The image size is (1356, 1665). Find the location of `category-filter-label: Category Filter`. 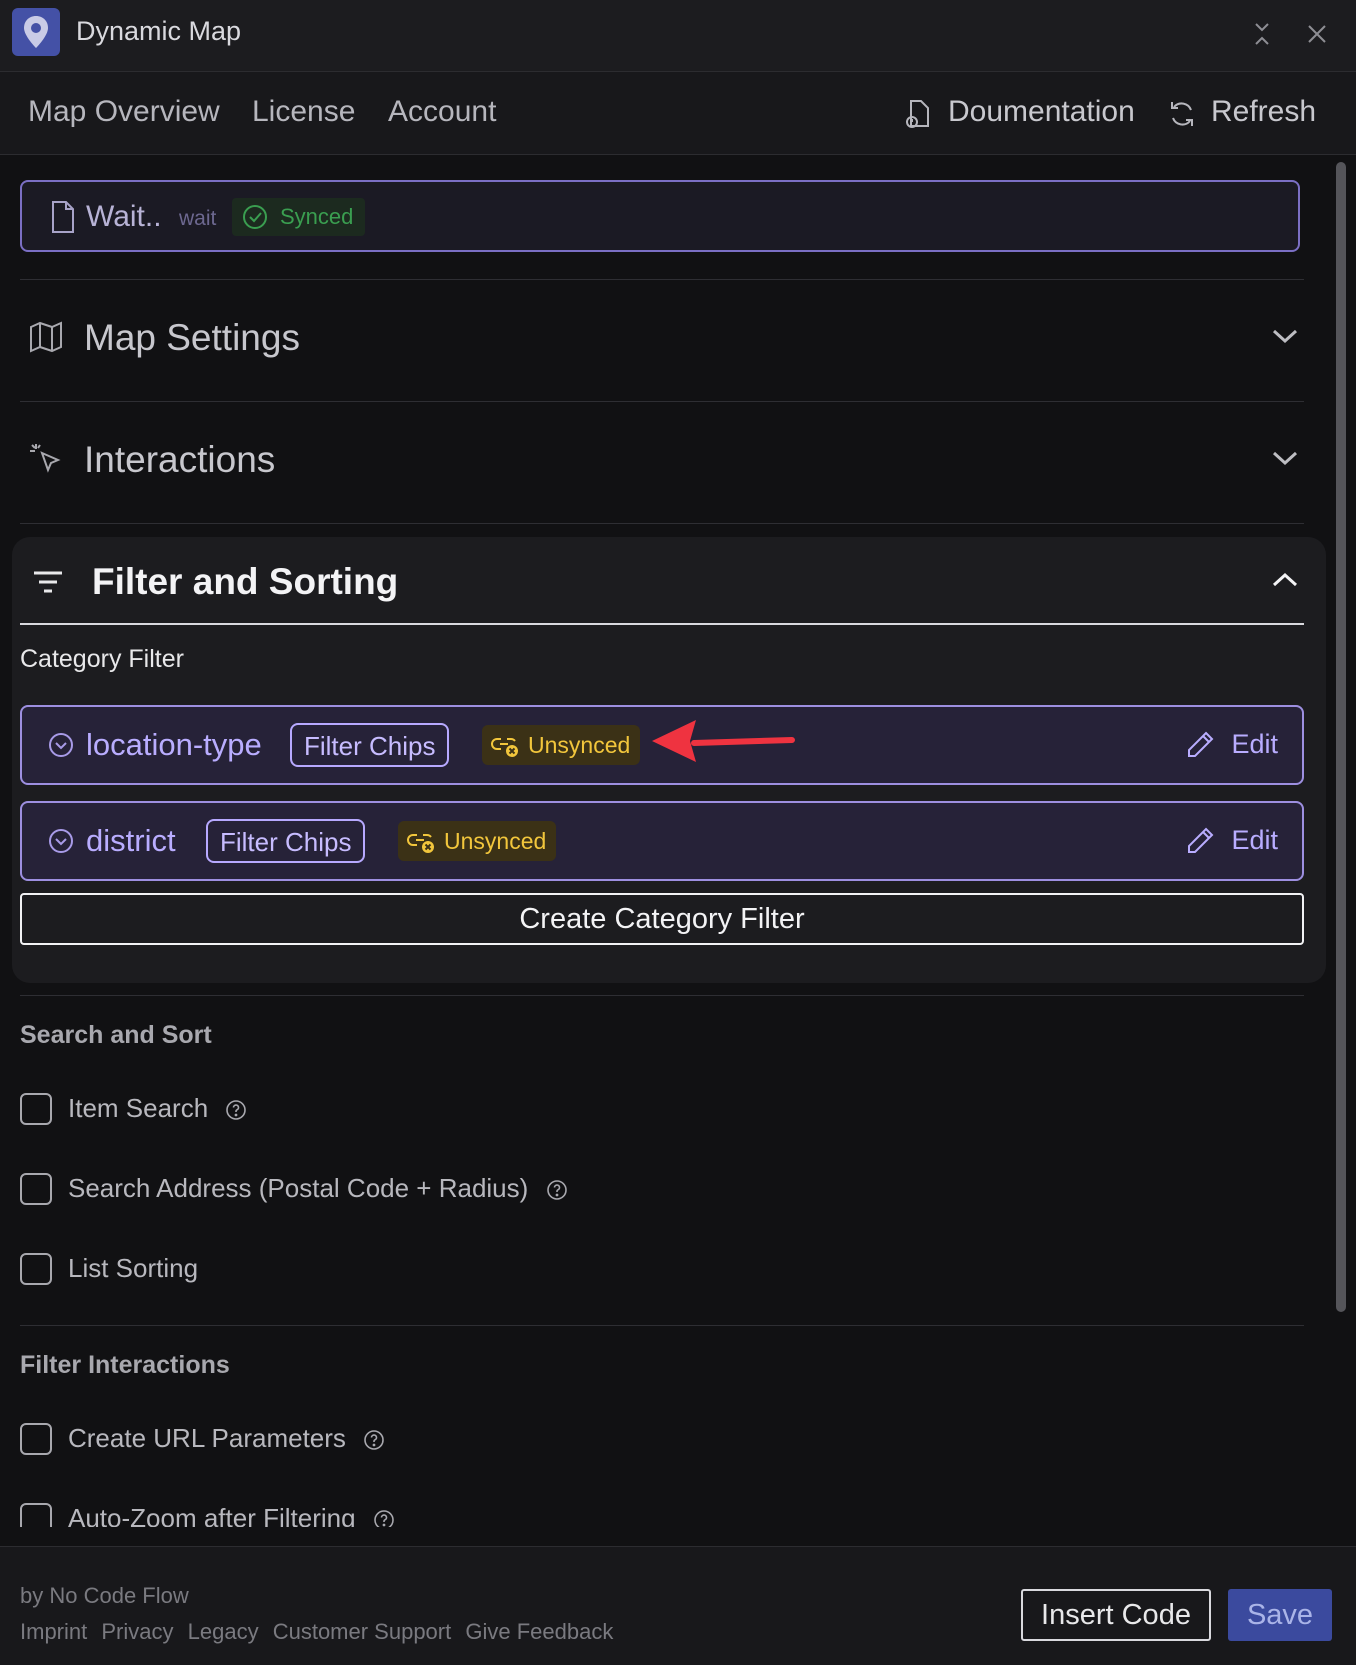

category-filter-label: Category Filter is located at coordinates (102, 659).